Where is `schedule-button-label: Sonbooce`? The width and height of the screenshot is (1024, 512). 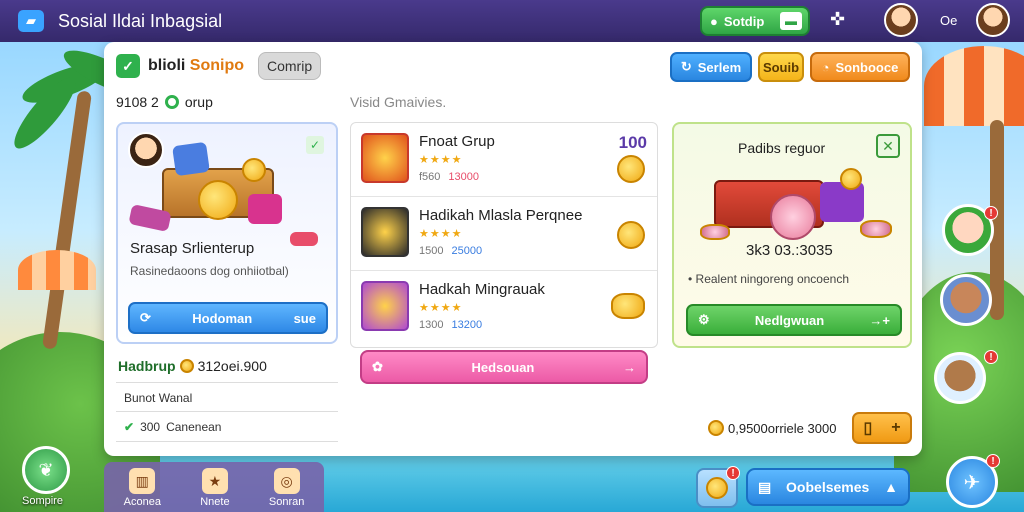 schedule-button-label: Sonbooce is located at coordinates (867, 67).